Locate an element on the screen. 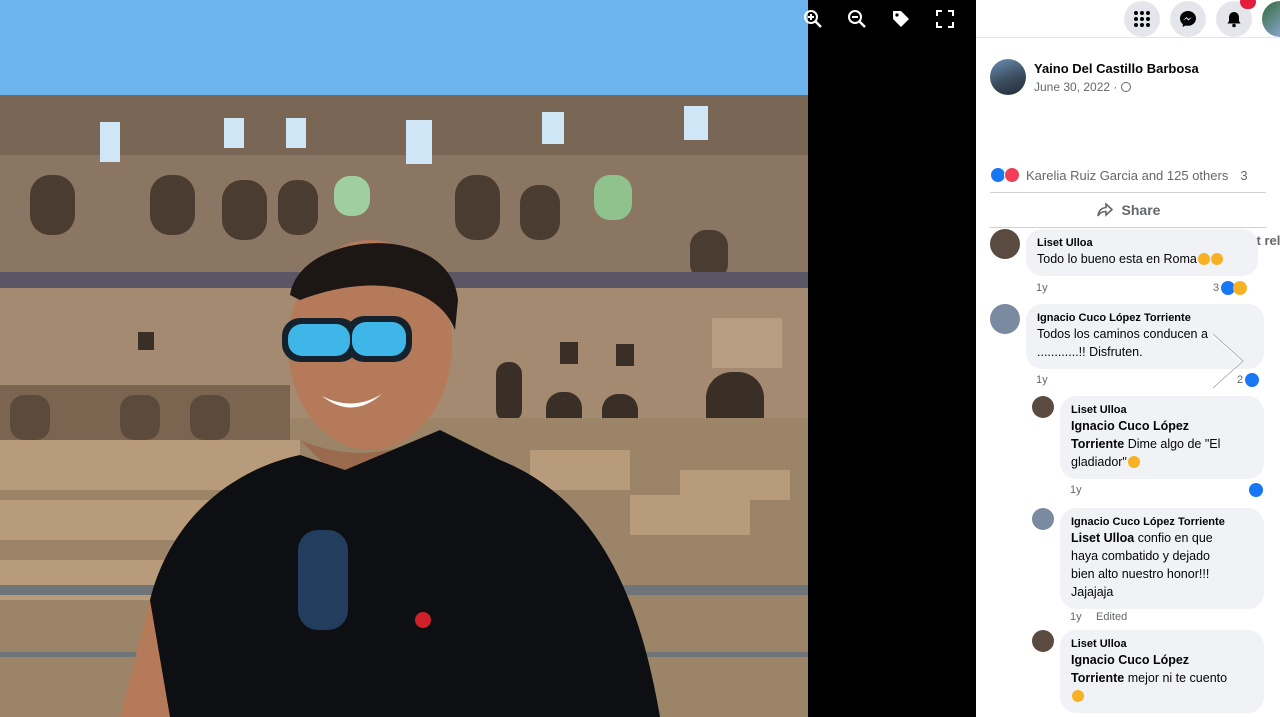 The height and width of the screenshot is (717, 1280). zoom-in-icon is located at coordinates (813, 19).